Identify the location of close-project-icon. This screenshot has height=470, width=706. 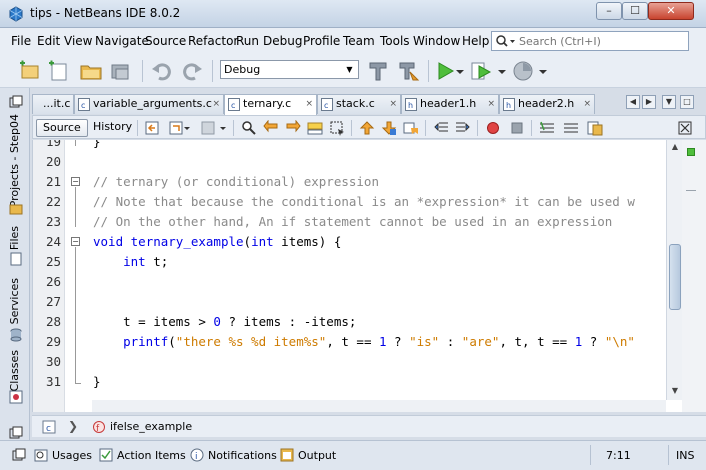
(121, 71).